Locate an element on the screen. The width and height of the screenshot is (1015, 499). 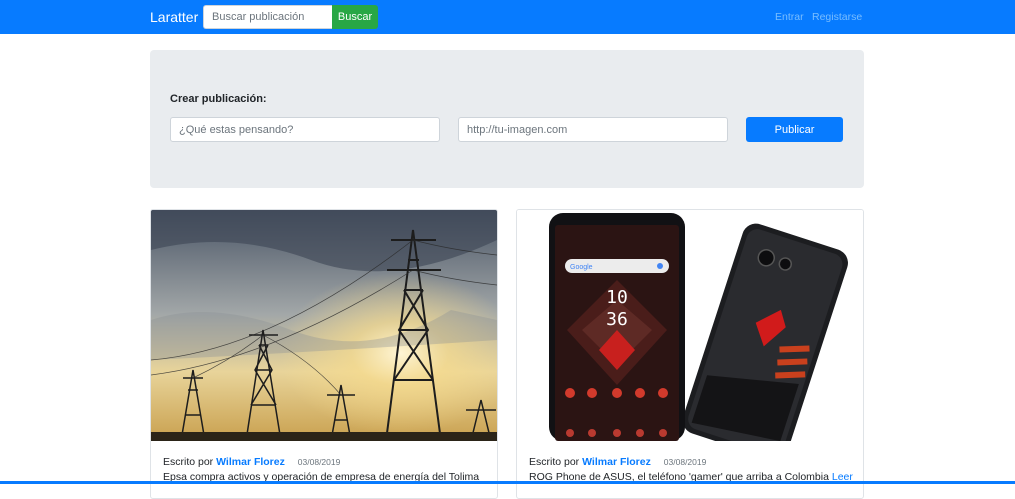
svg-text: Google is located at coordinates (581, 267).